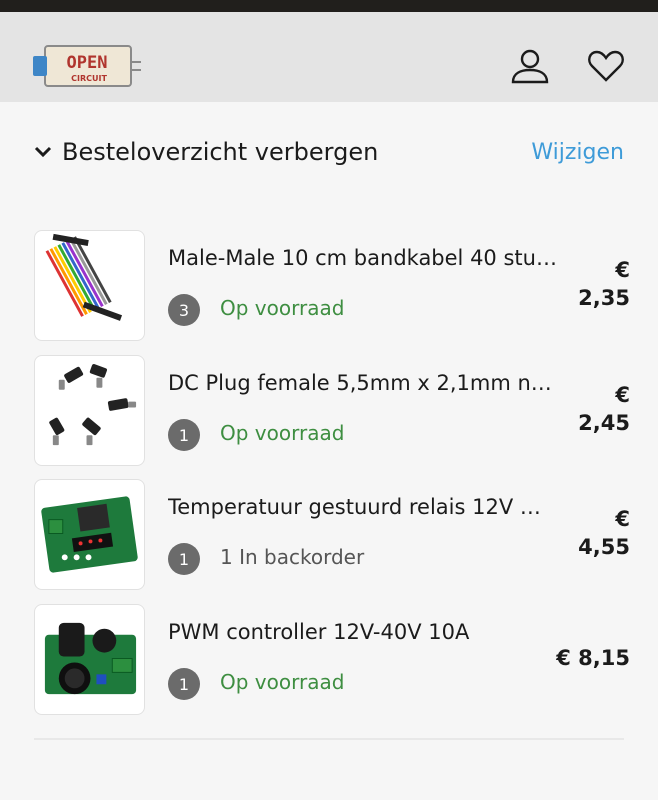  I want to click on item-price: € 2,45, so click(590, 409).